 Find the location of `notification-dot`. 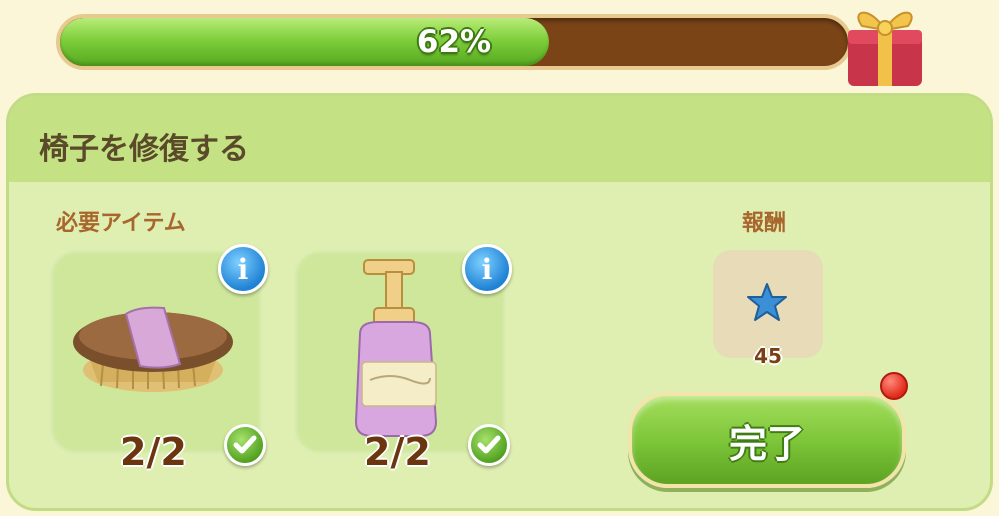

notification-dot is located at coordinates (894, 386).